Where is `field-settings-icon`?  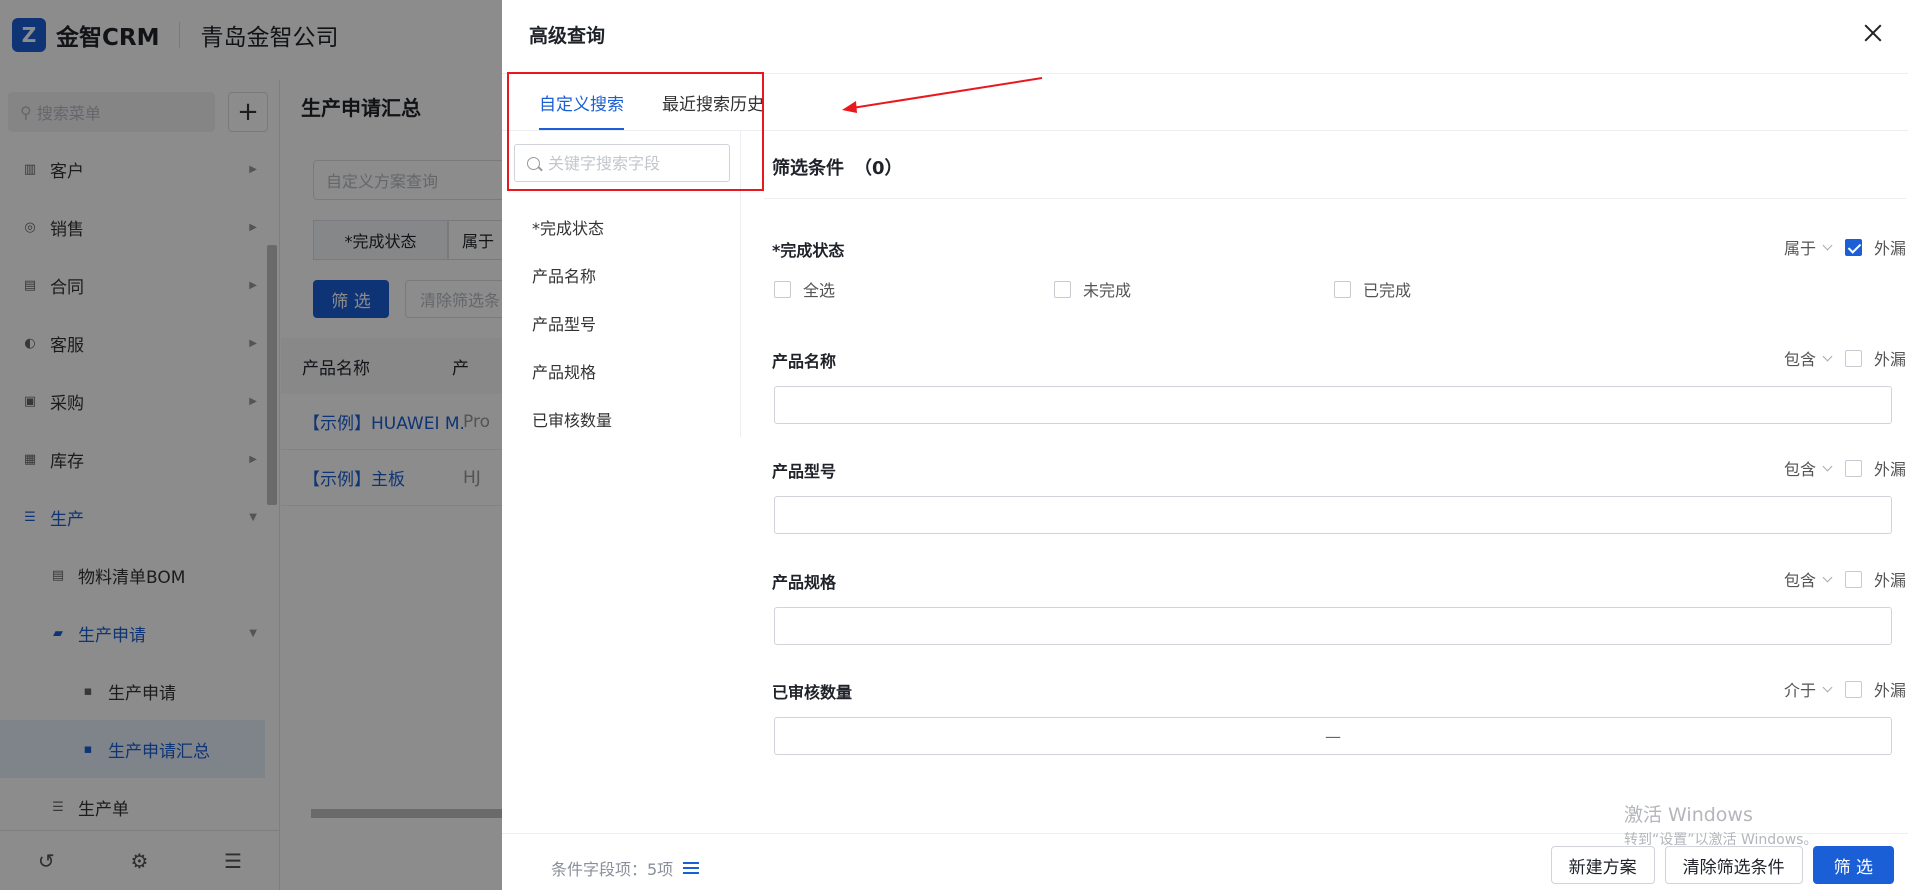
field-settings-icon is located at coordinates (691, 868).